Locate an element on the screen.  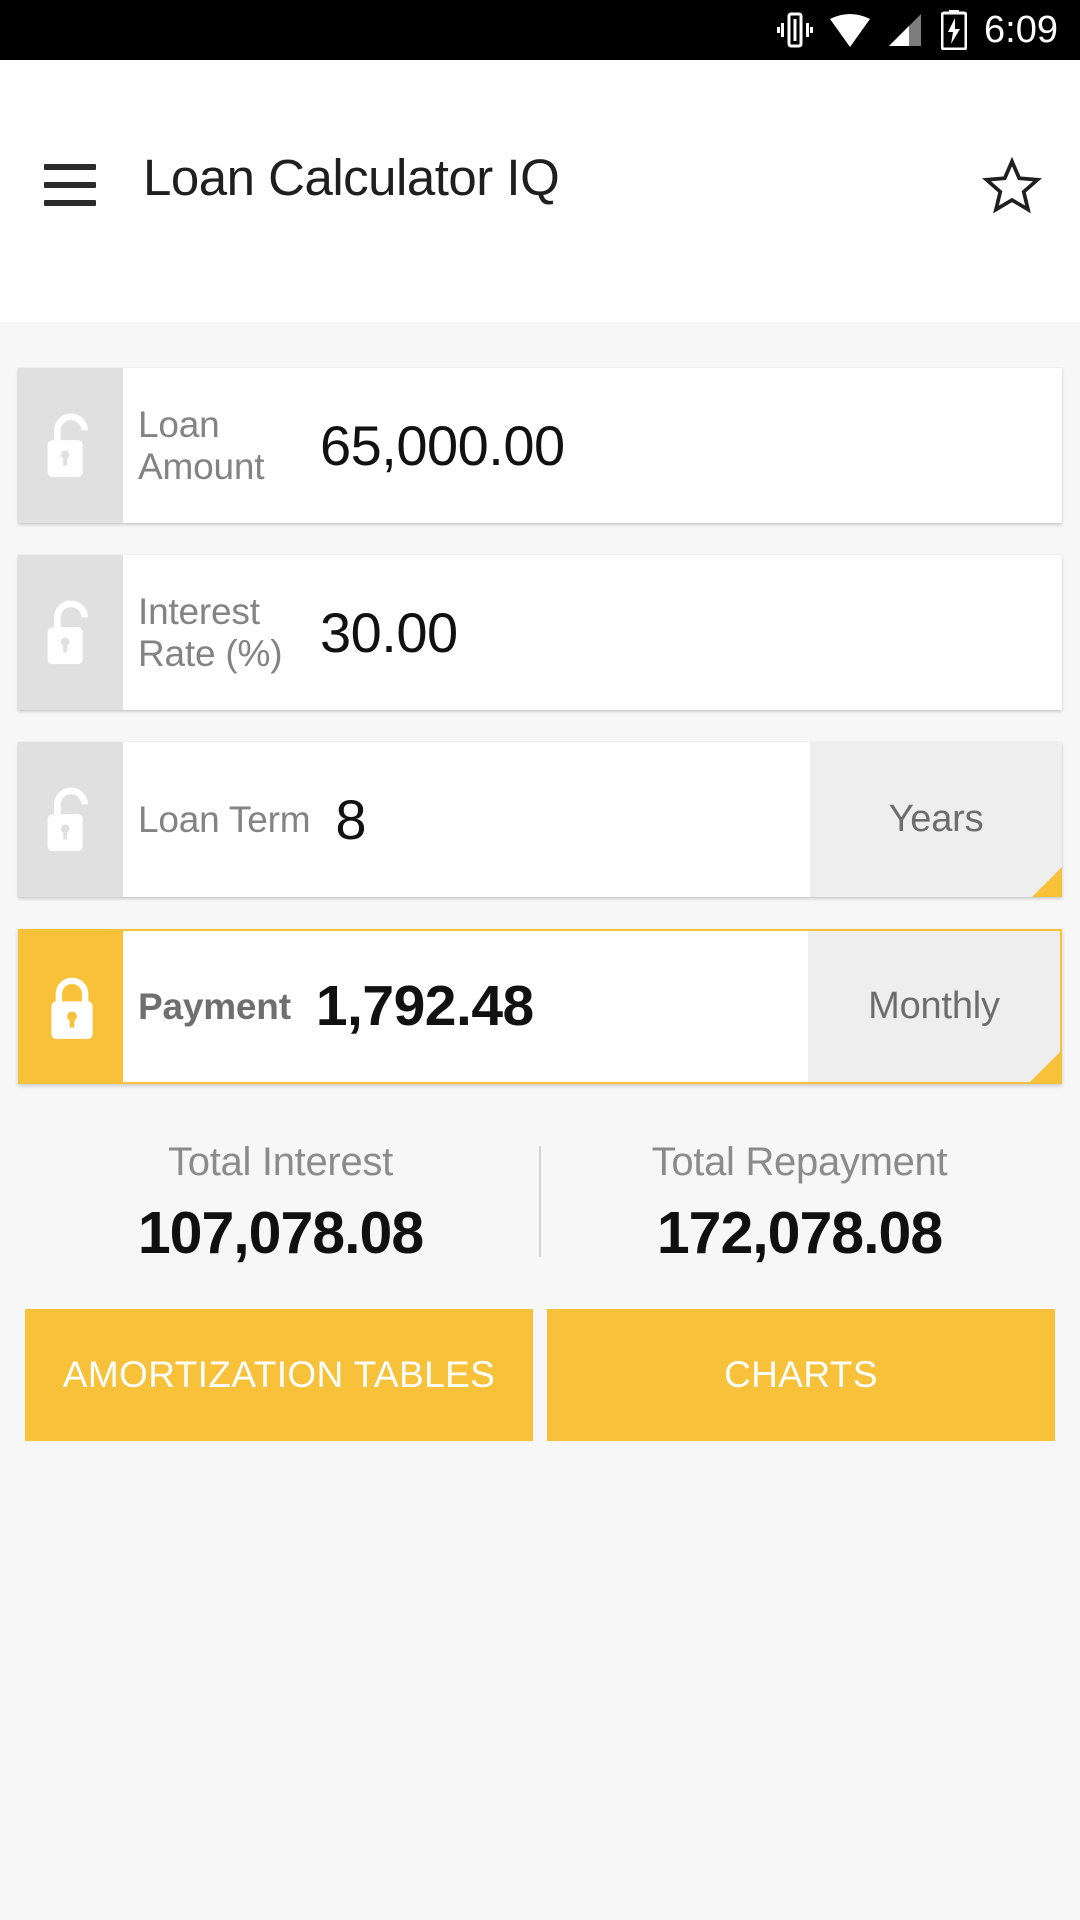
status-icon-group is located at coordinates (872, 30).